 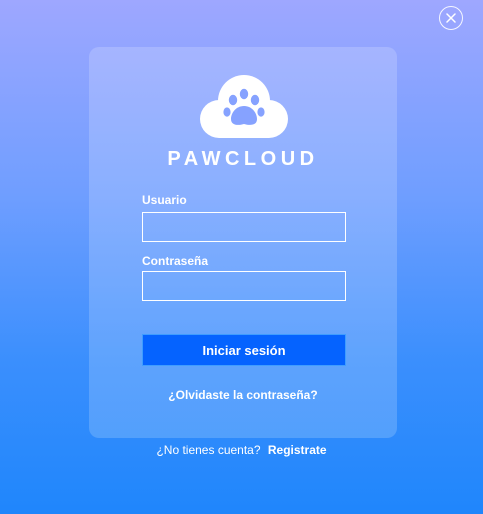 What do you see at coordinates (164, 200) in the screenshot?
I see `username-label: Usuario` at bounding box center [164, 200].